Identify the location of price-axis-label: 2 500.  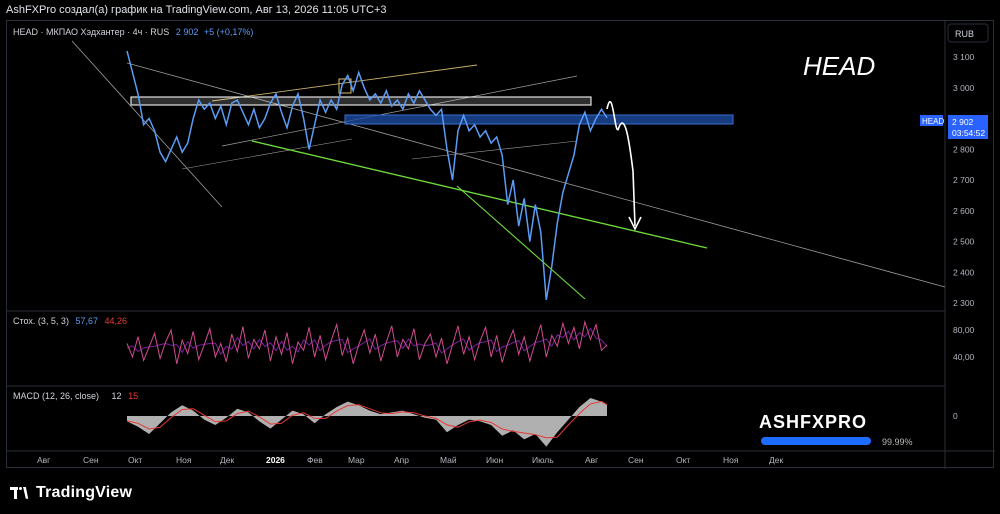
(964, 242).